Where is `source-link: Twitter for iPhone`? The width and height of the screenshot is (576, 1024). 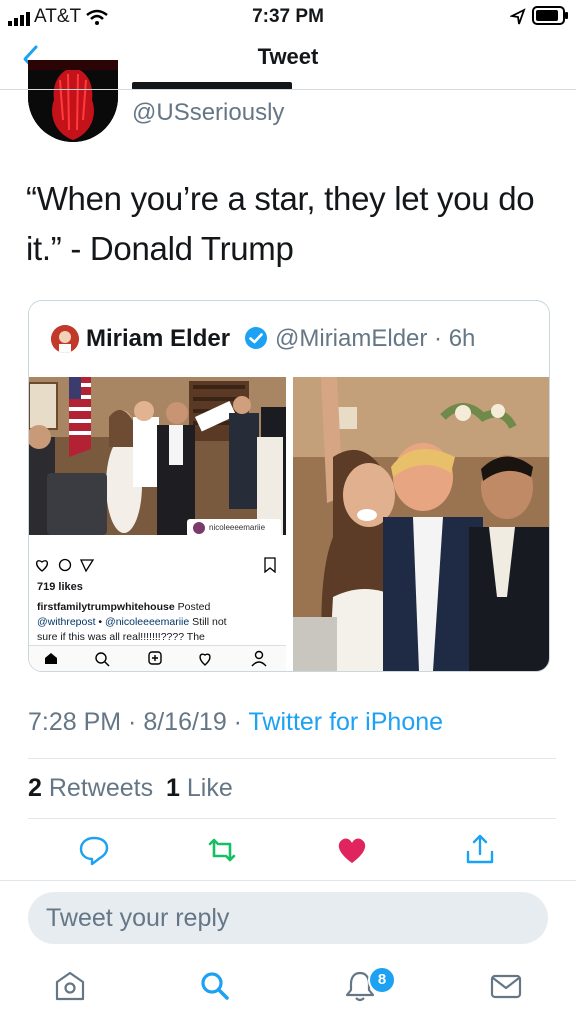 source-link: Twitter for iPhone is located at coordinates (346, 722).